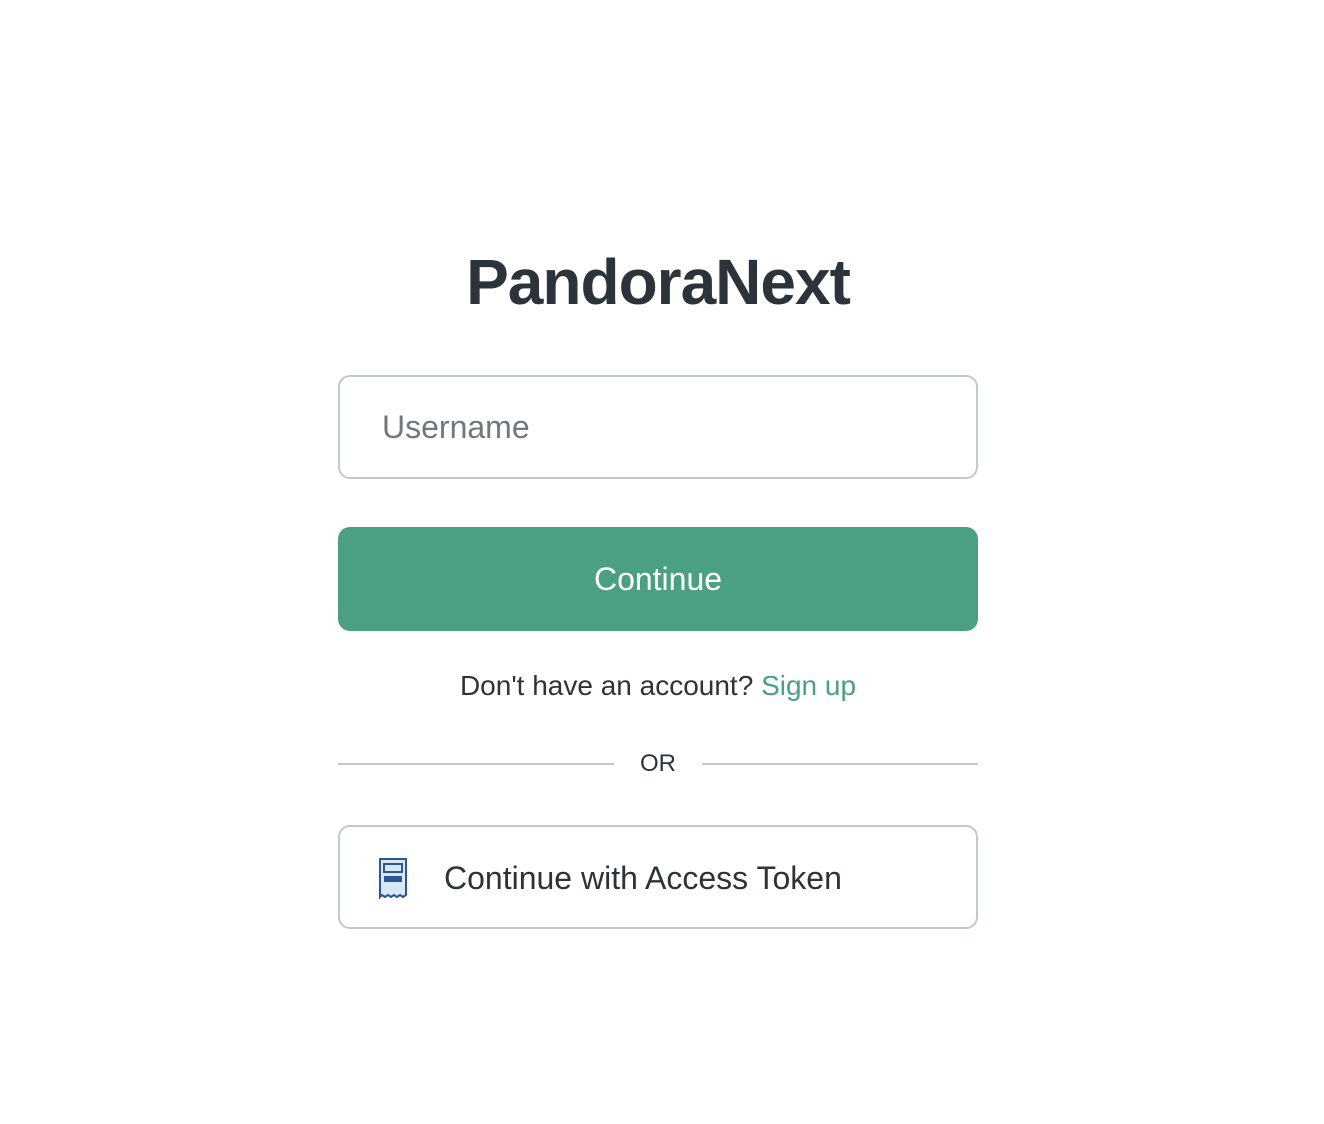 This screenshot has width=1324, height=1124. I want to click on divider-line-right, so click(840, 764).